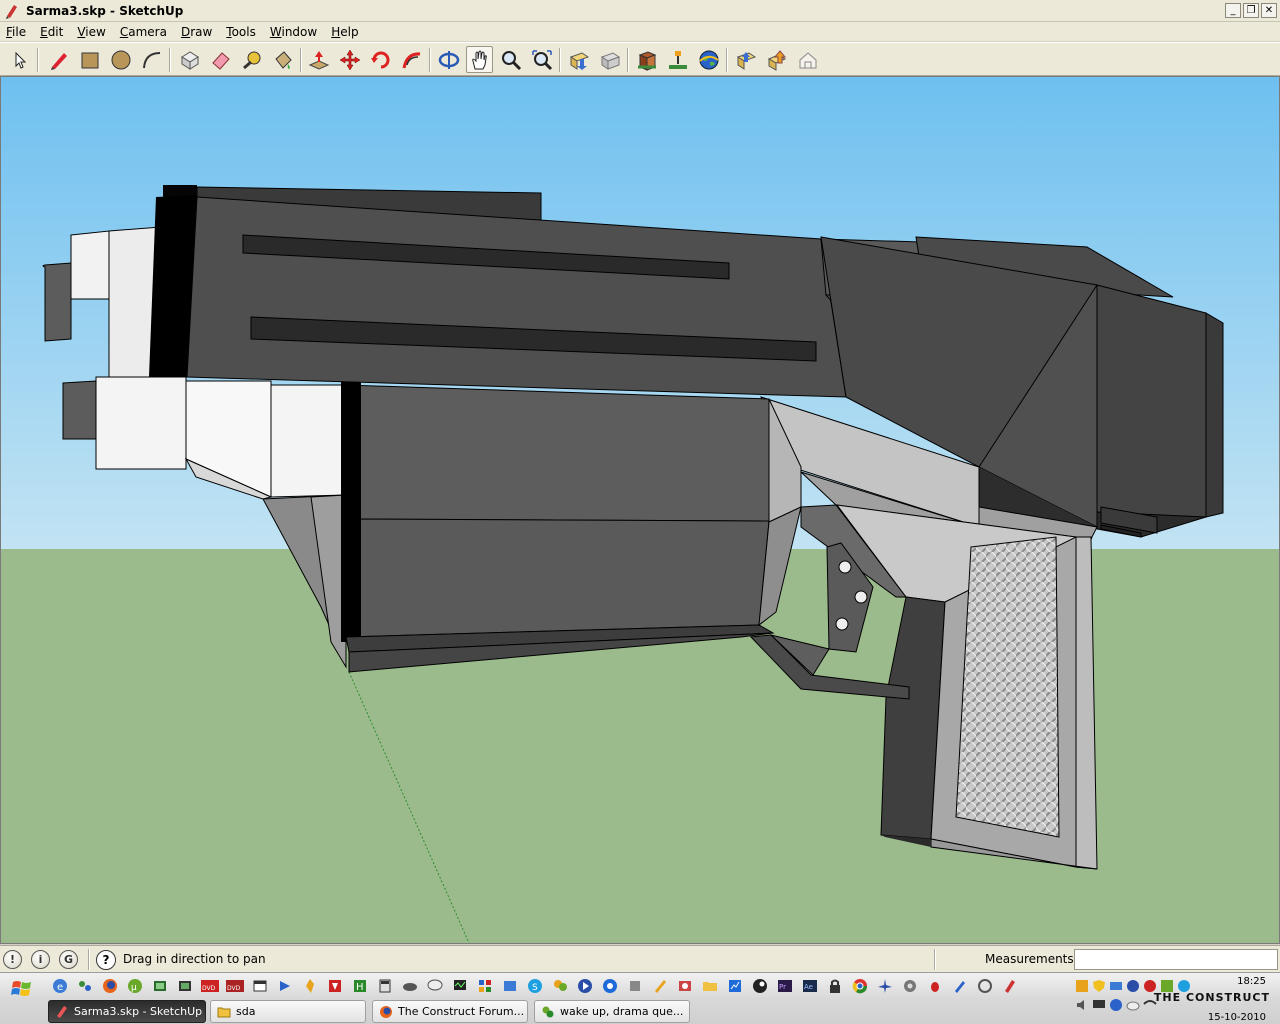 This screenshot has width=1280, height=1024. What do you see at coordinates (1251, 981) in the screenshot?
I see `clock-time: 18:25` at bounding box center [1251, 981].